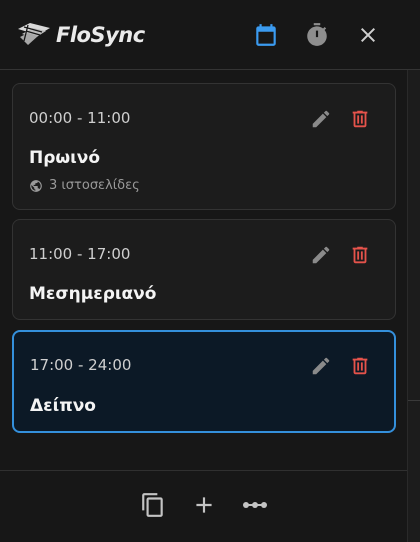 This screenshot has width=420, height=542. I want to click on timer-icon, so click(317, 34).